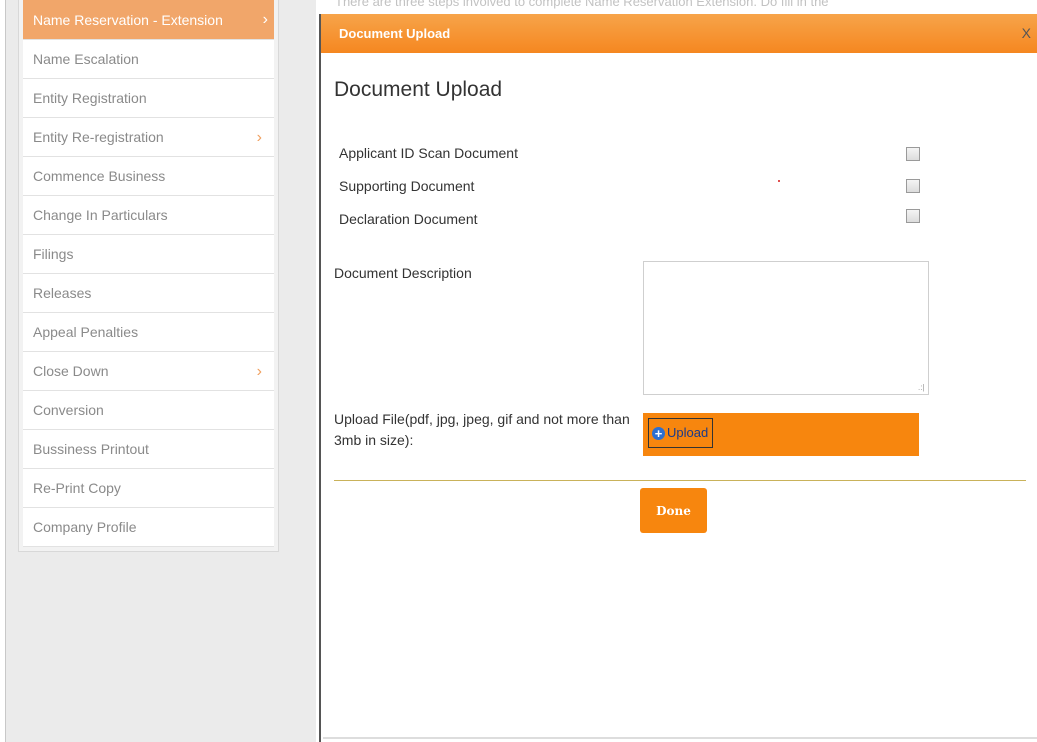 The image size is (1037, 742). I want to click on done-button: Done, so click(673, 510).